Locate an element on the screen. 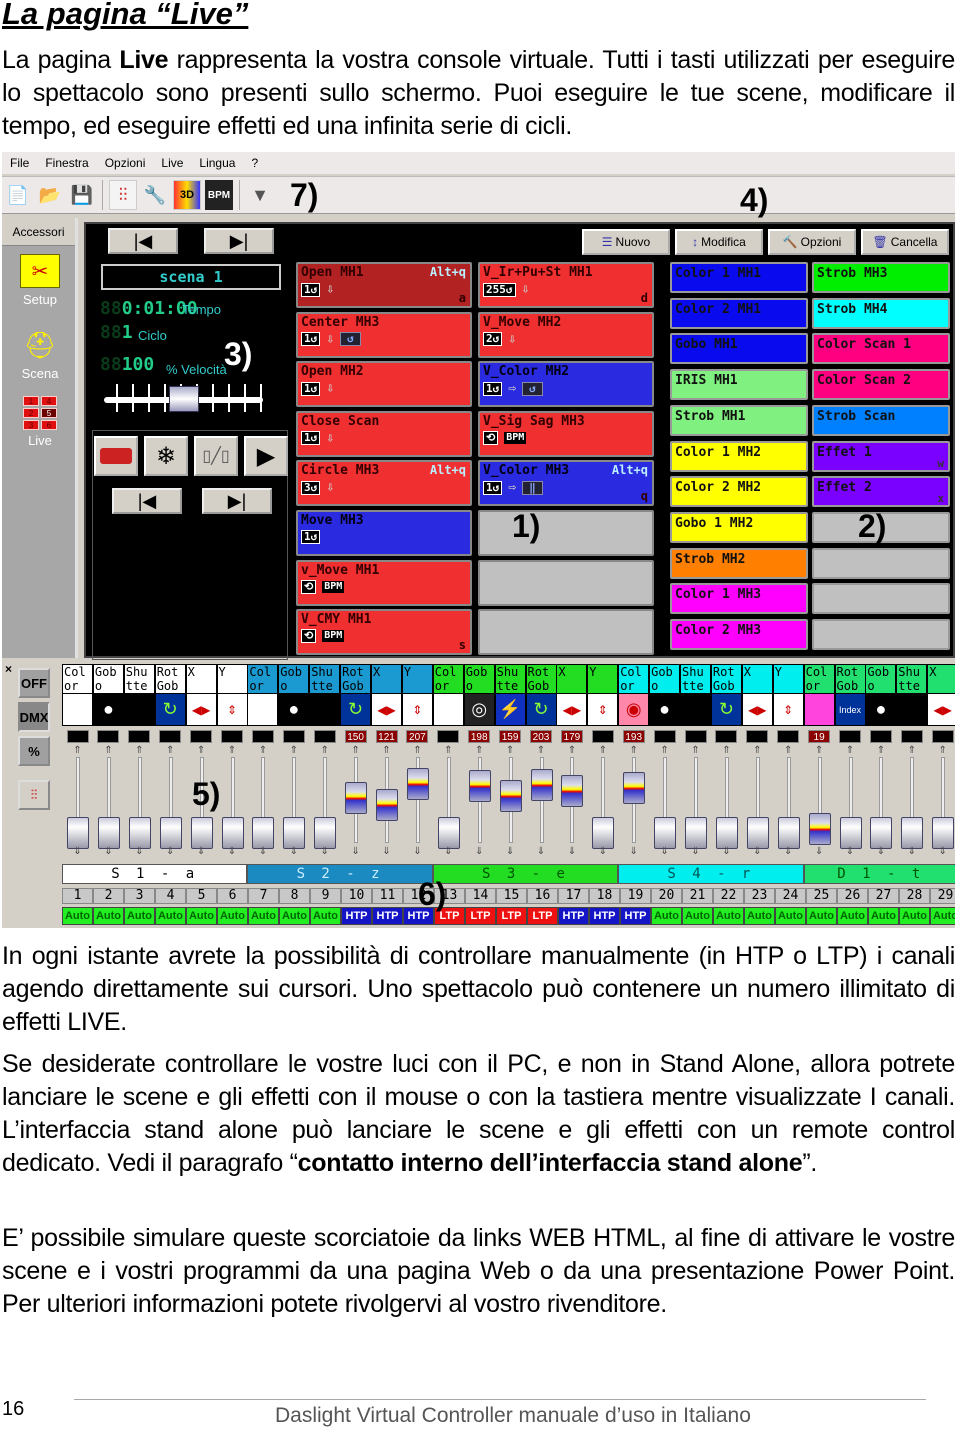 The width and height of the screenshot is (960, 1429). fixture-slot: S 1 - a is located at coordinates (155, 874).